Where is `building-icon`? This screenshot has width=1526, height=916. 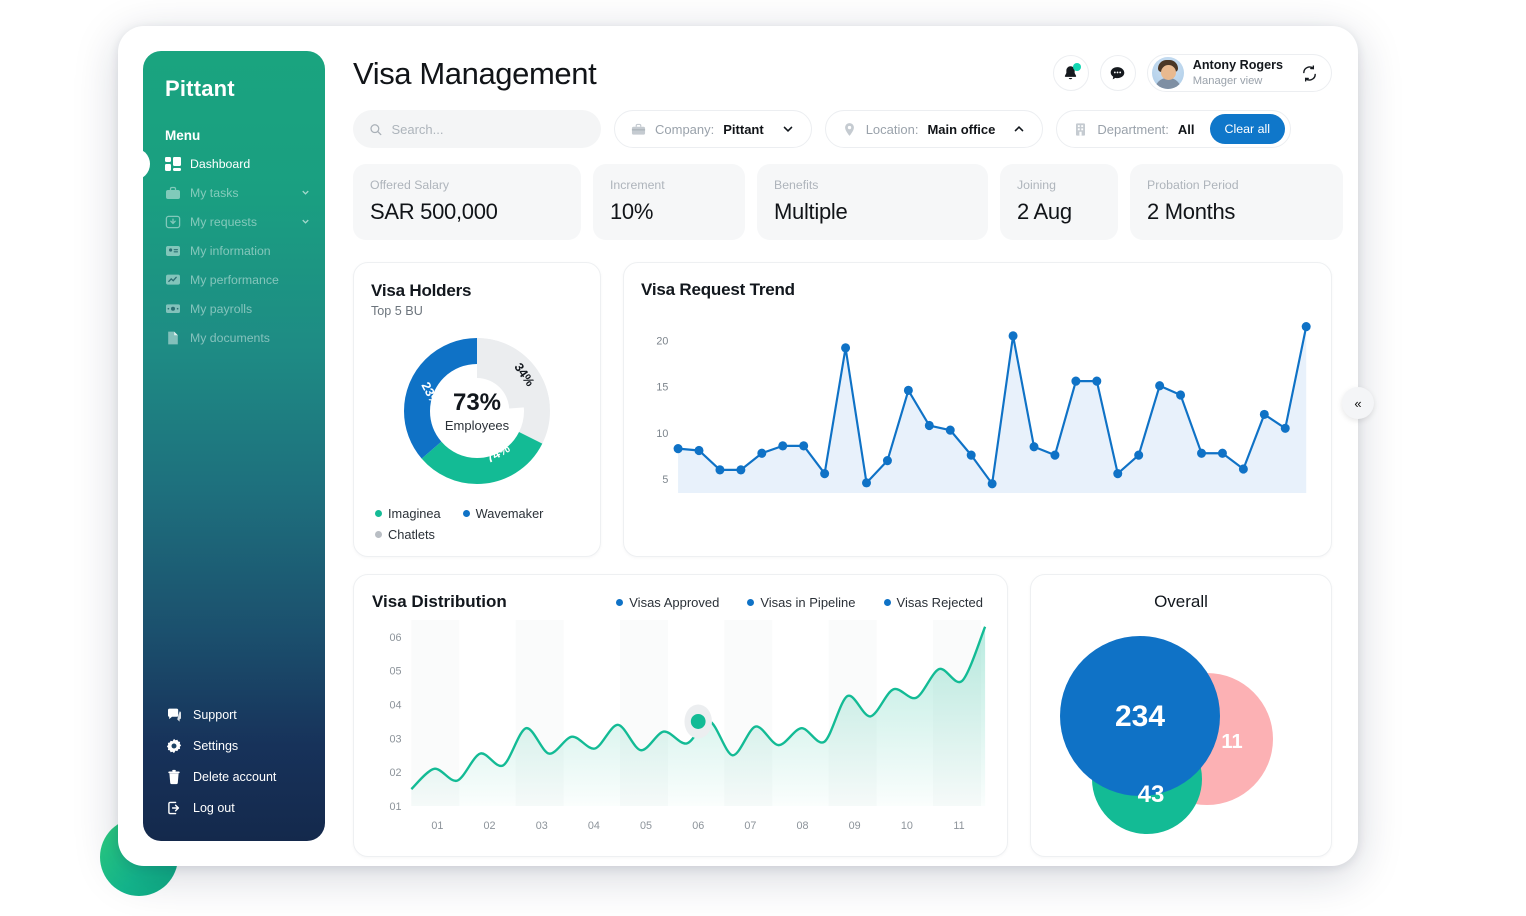
building-icon is located at coordinates (1081, 129).